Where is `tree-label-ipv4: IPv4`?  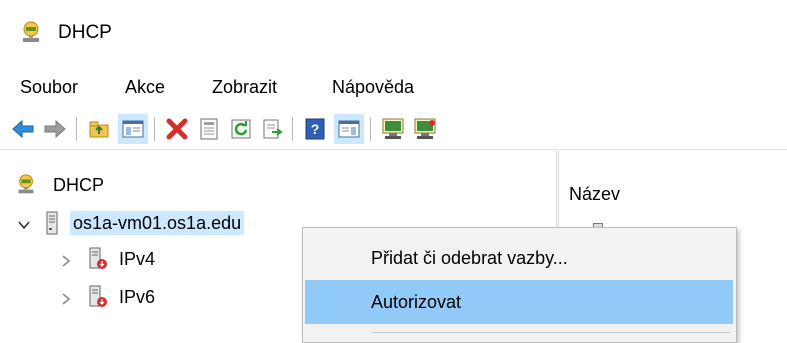
tree-label-ipv4: IPv4 is located at coordinates (137, 259).